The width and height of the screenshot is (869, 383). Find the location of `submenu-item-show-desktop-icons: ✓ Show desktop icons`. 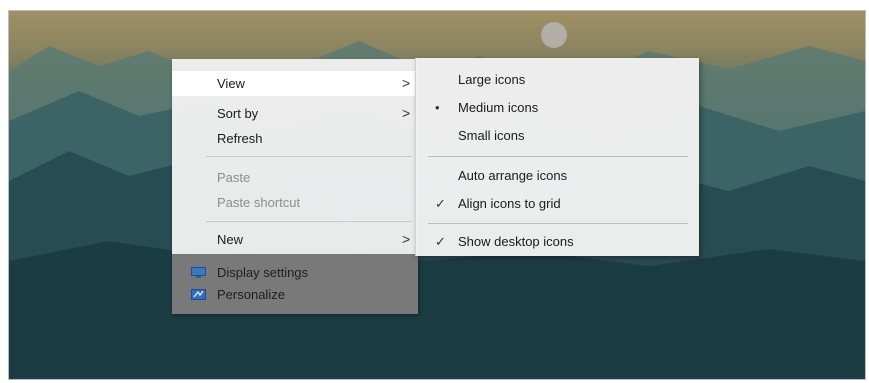

submenu-item-show-desktop-icons: ✓ Show desktop icons is located at coordinates (557, 242).